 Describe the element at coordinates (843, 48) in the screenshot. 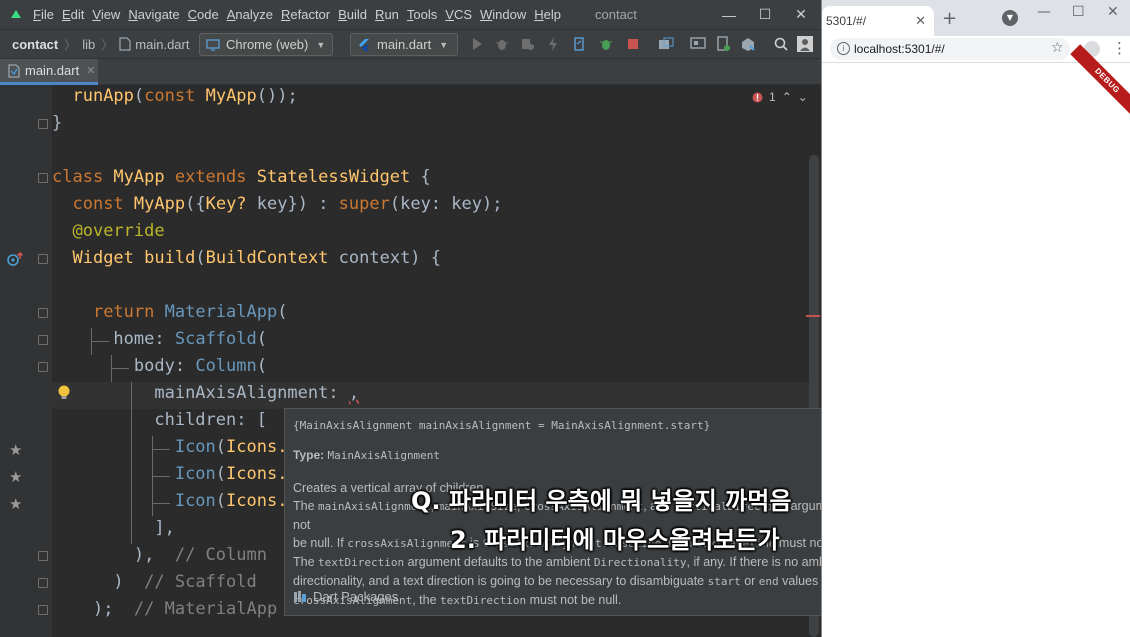

I see `site-info-icon: i` at that location.